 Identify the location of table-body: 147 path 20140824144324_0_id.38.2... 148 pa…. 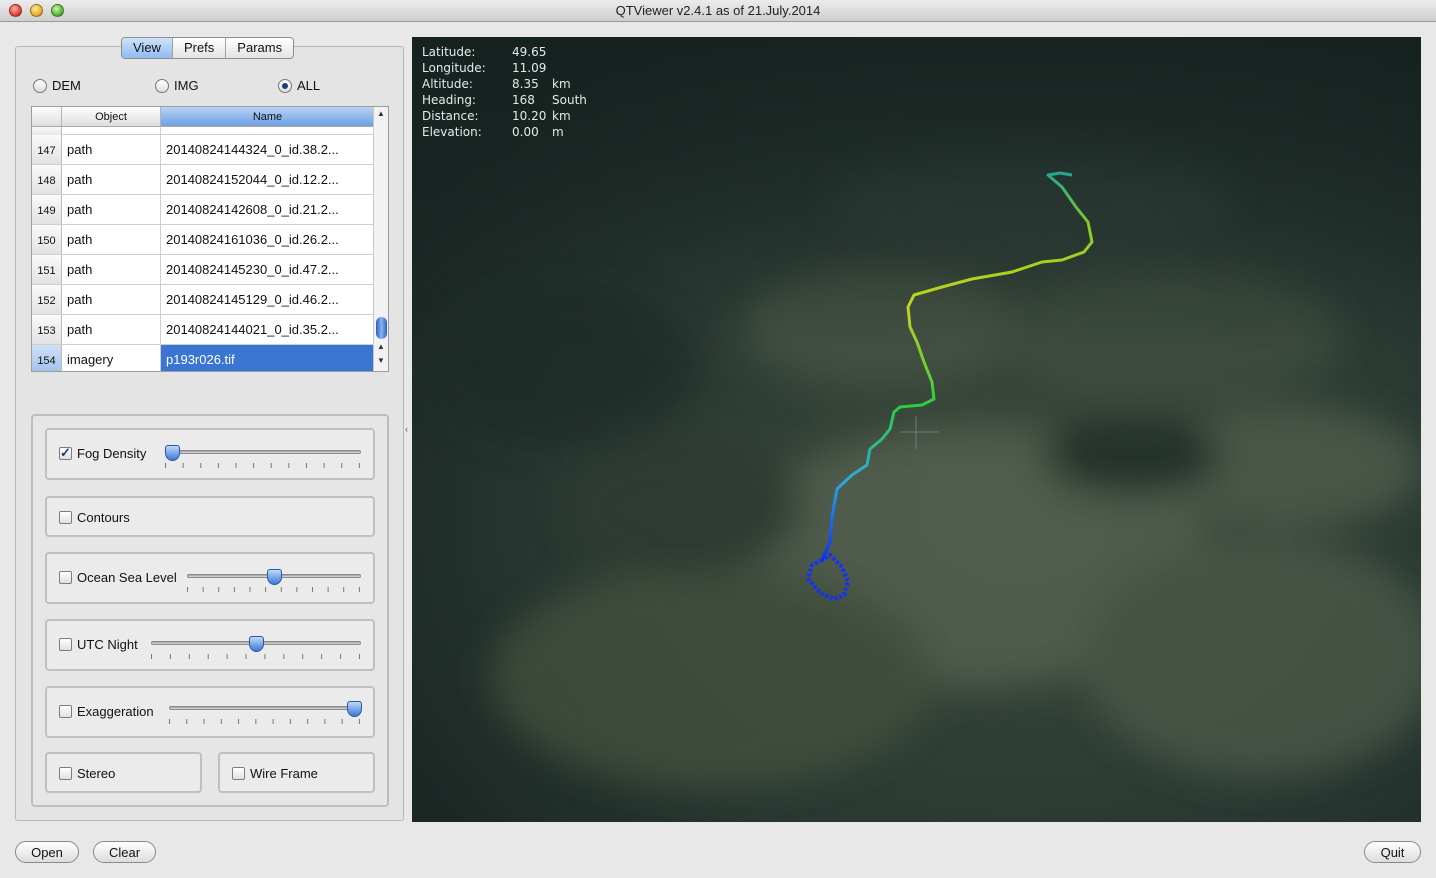
(203, 249).